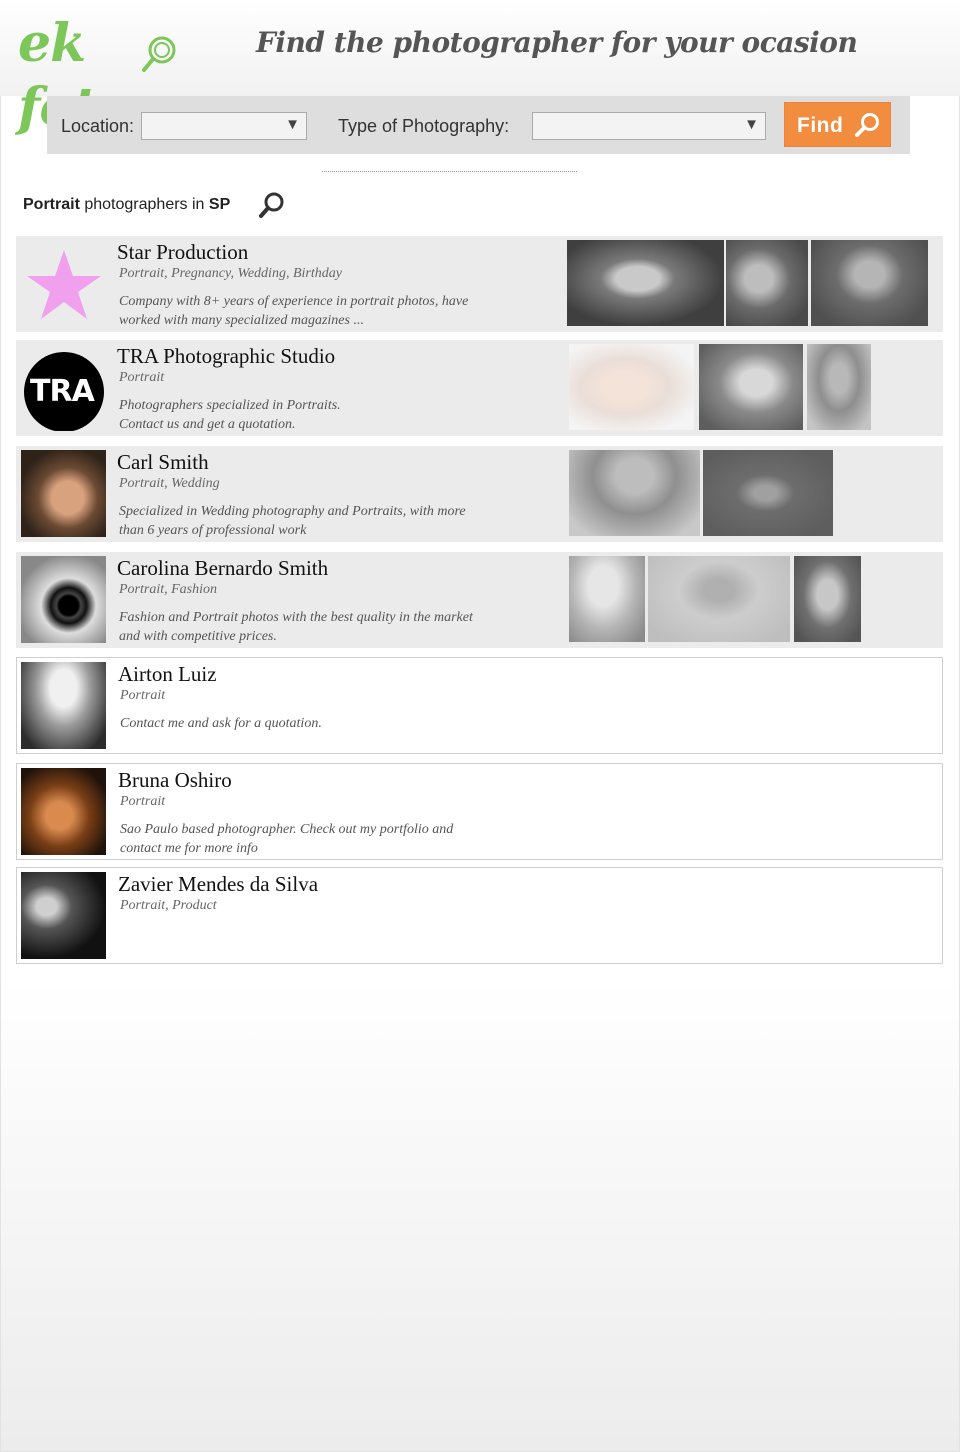 The image size is (960, 1452). What do you see at coordinates (449, 166) in the screenshot?
I see `divider` at bounding box center [449, 166].